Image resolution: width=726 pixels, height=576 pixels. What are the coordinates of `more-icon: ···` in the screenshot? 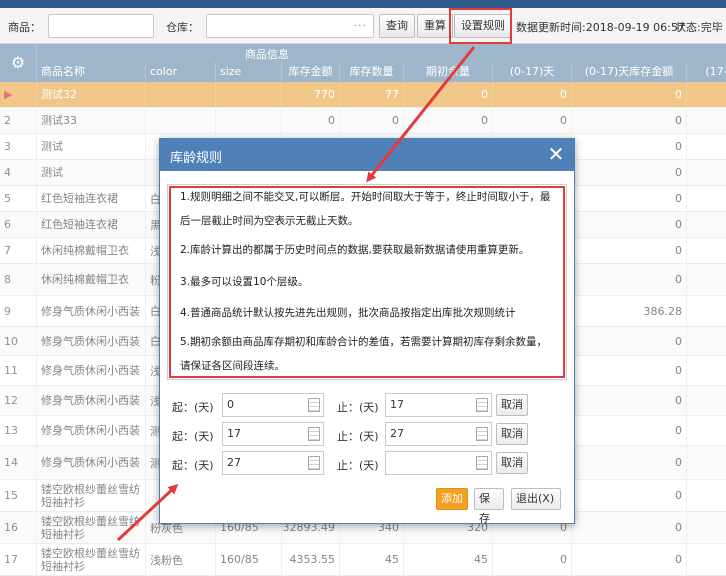 It's located at (361, 25).